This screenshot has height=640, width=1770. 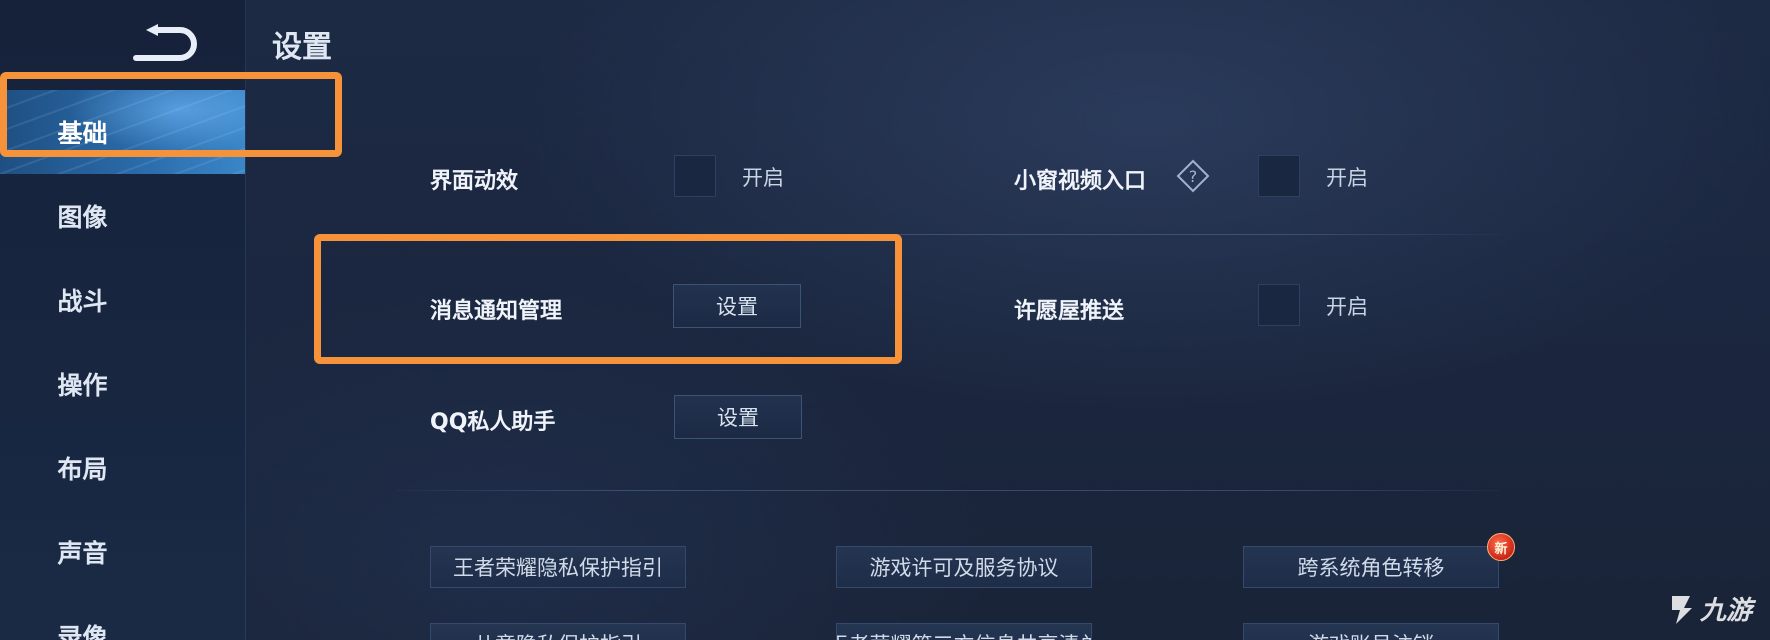 I want to click on third-party-sharing-button: 王者荣耀第三方信息共享清单, so click(x=964, y=631).